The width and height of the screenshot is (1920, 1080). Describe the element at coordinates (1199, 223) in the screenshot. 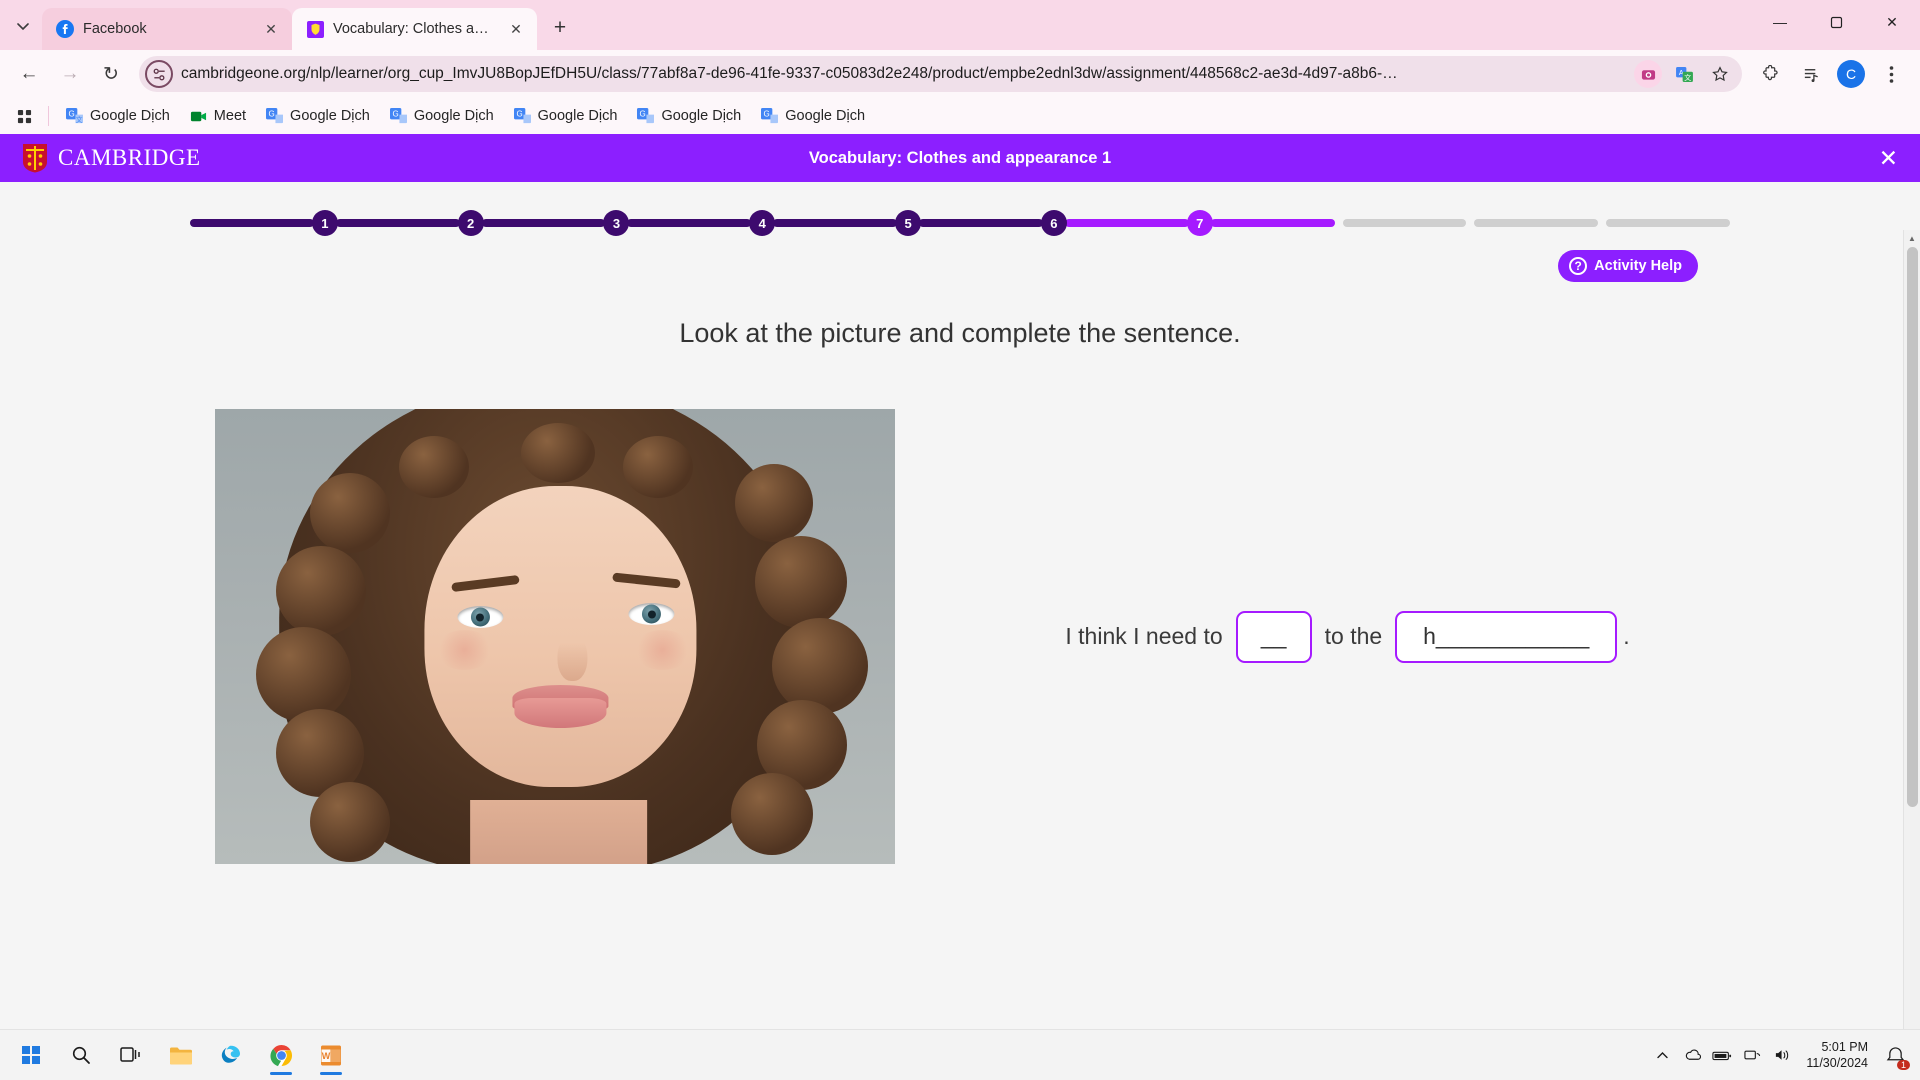

I see `stepper-step-7: 7` at that location.